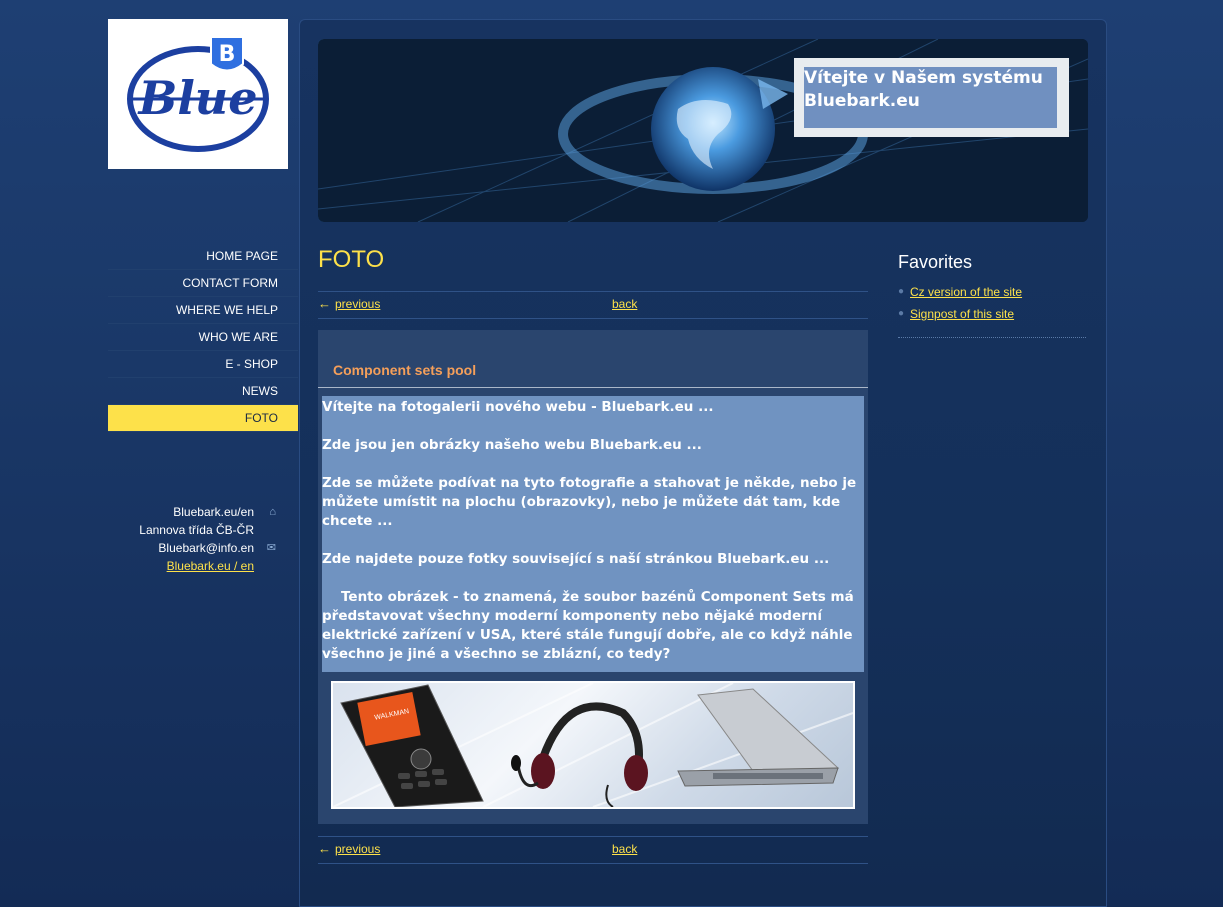 The width and height of the screenshot is (1223, 907). Describe the element at coordinates (593, 305) in the screenshot. I see `pager-top: ← previous back` at that location.